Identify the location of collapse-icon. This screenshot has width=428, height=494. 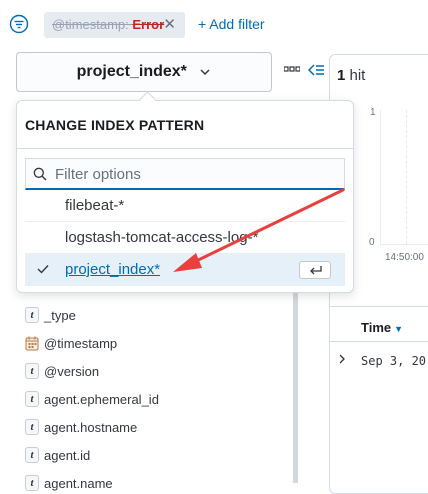
(316, 70).